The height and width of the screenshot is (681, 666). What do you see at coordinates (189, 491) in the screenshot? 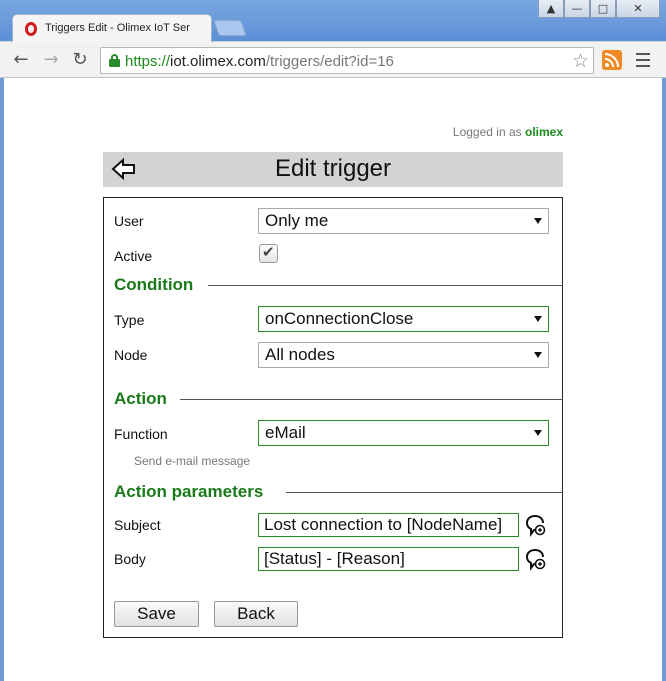
I see `action-parameters-heading: Action parameters` at bounding box center [189, 491].